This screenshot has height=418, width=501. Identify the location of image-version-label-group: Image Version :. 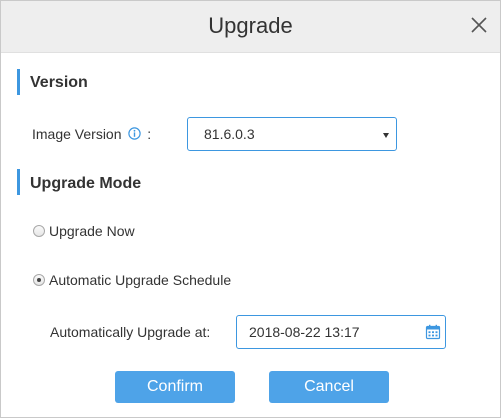
(91, 134).